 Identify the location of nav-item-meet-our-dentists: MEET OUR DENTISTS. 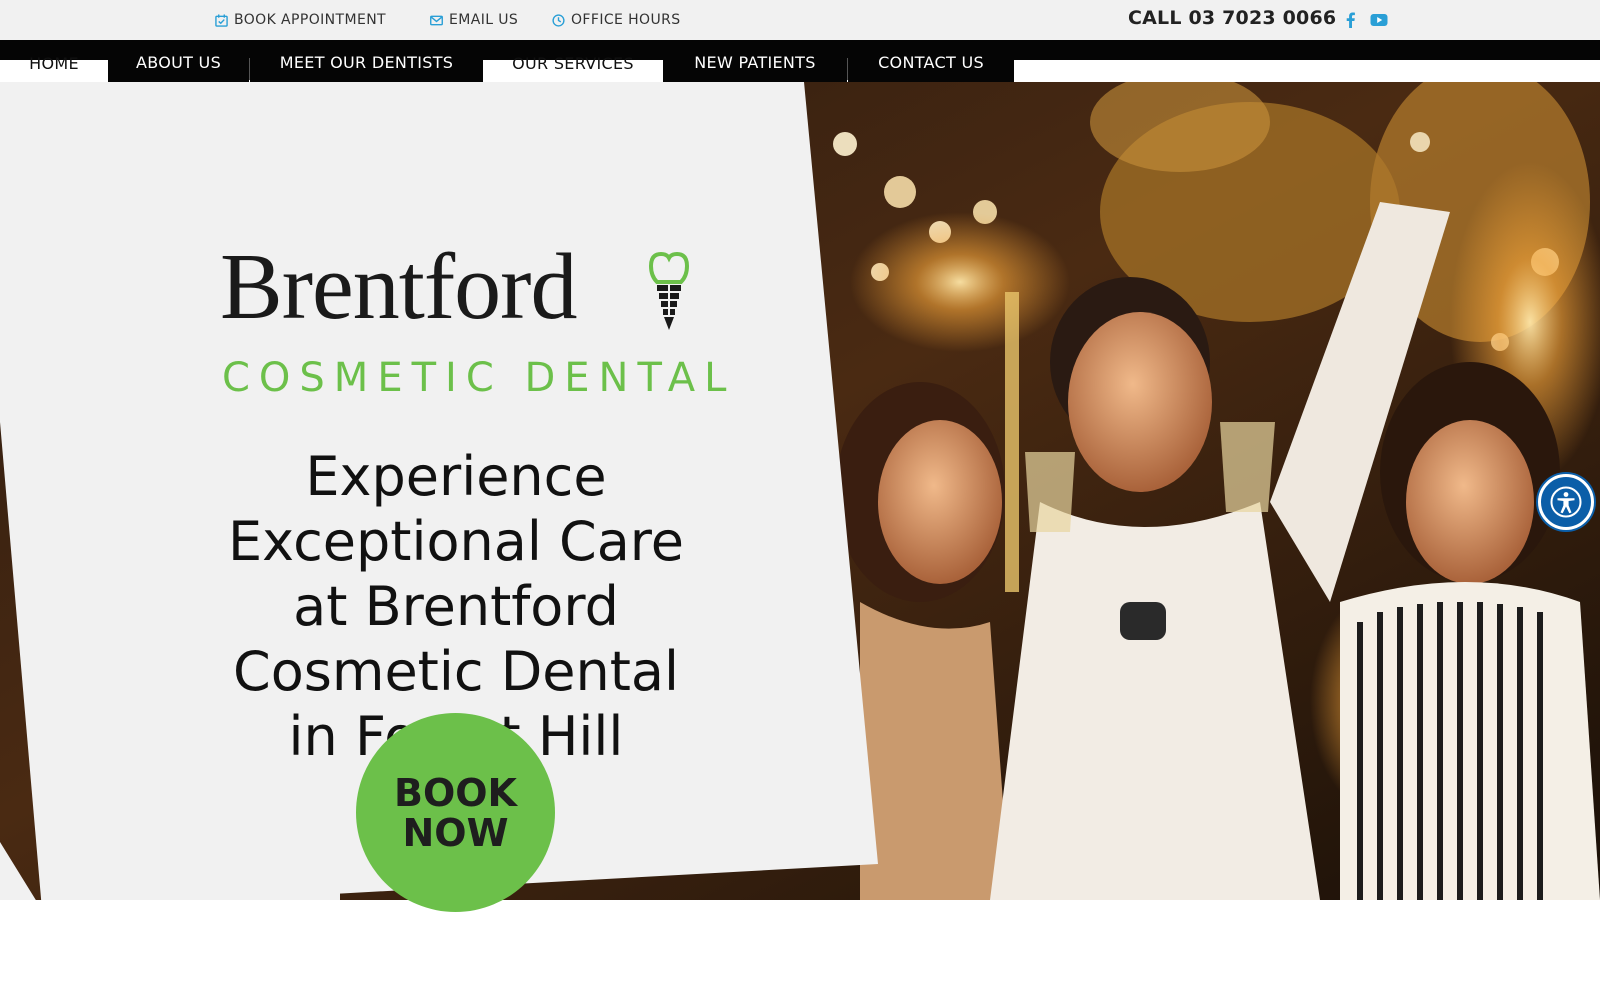
(366, 61).